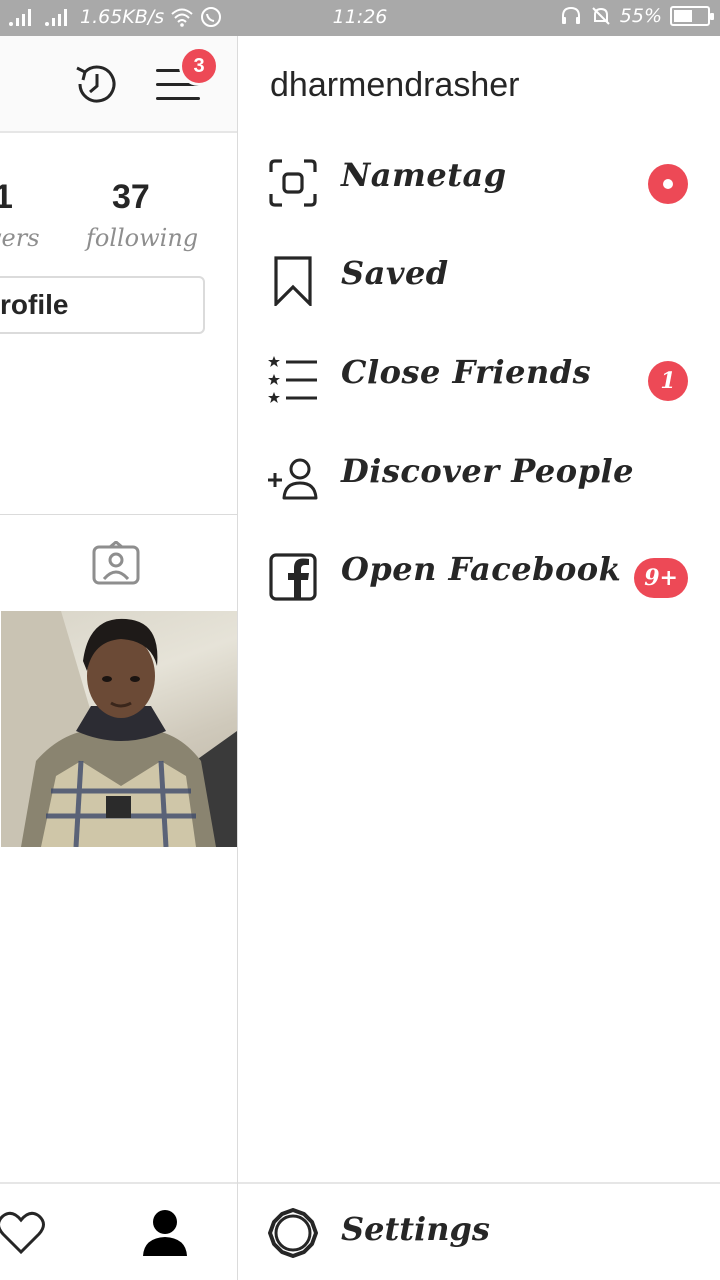 This screenshot has width=720, height=1280. I want to click on menu-item-nametag: Nametag, so click(479, 182).